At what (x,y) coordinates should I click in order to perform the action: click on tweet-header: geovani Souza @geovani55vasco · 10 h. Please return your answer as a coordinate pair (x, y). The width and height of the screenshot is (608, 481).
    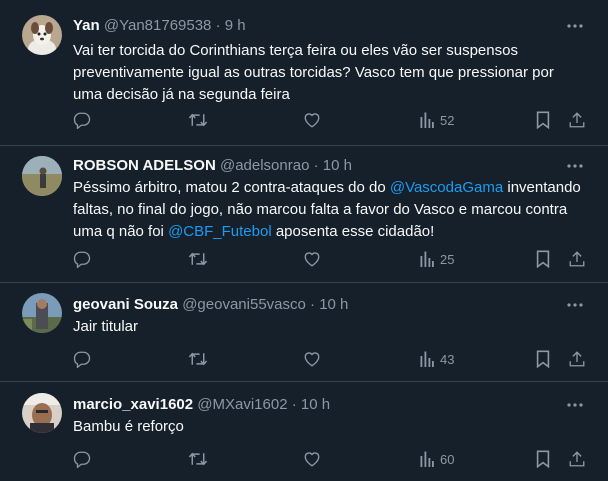
    Looking at the image, I should click on (320, 305).